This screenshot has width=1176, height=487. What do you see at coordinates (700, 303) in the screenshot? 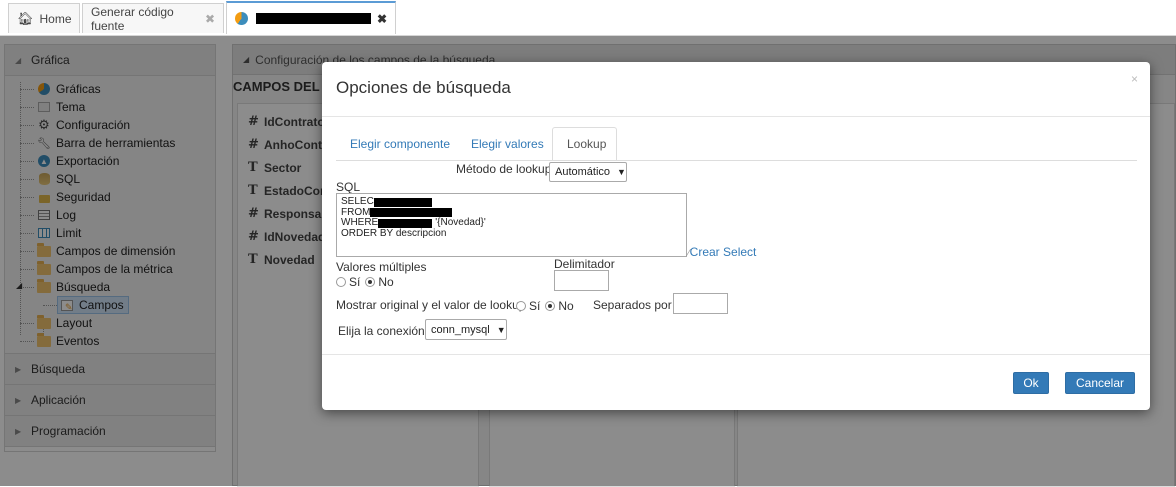
I see `separated-by-input` at bounding box center [700, 303].